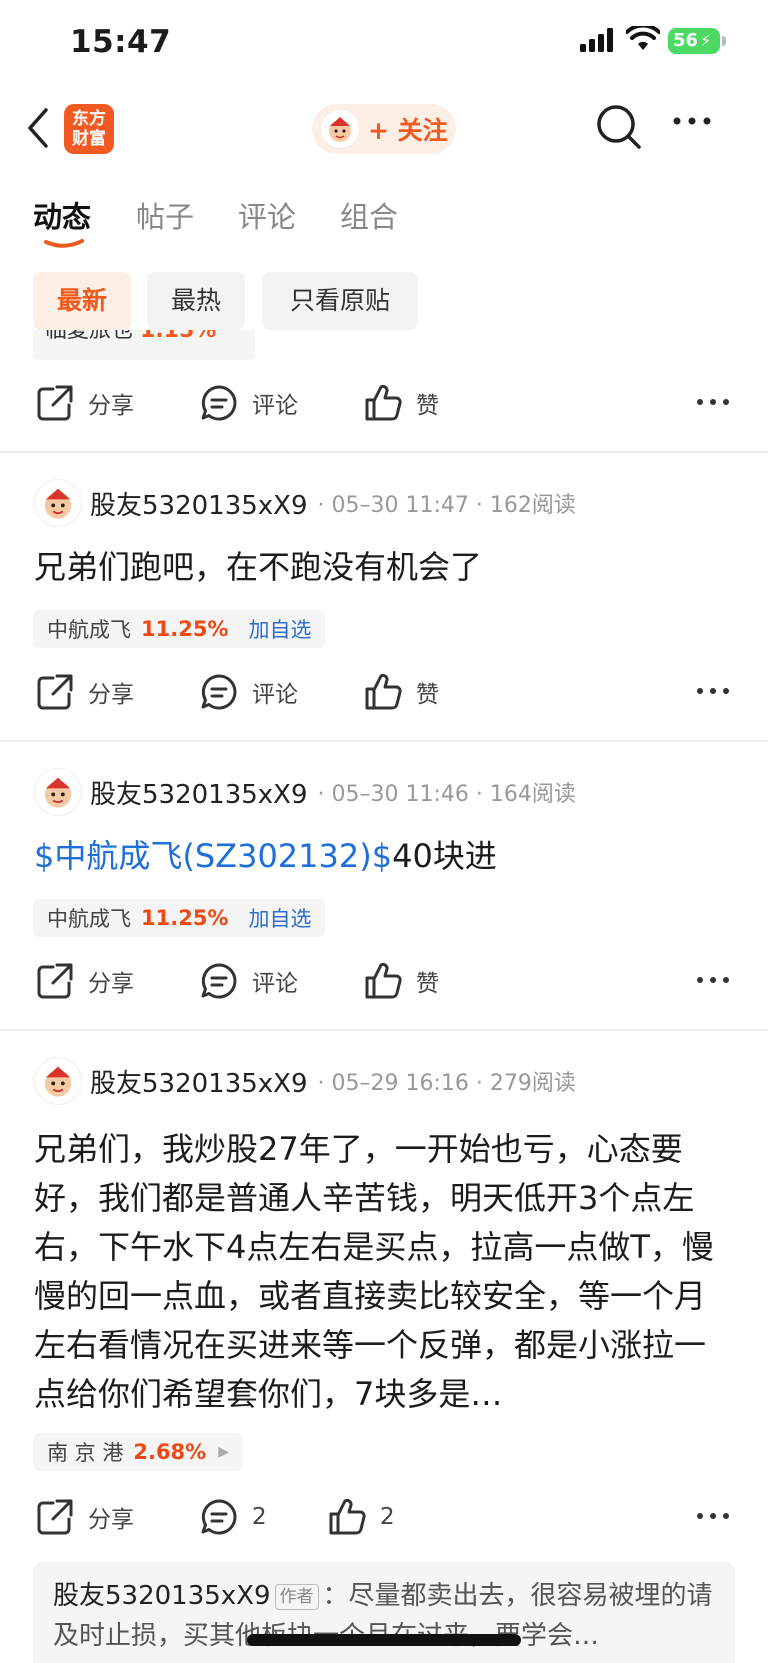  What do you see at coordinates (619, 128) in the screenshot?
I see `search-icon` at bounding box center [619, 128].